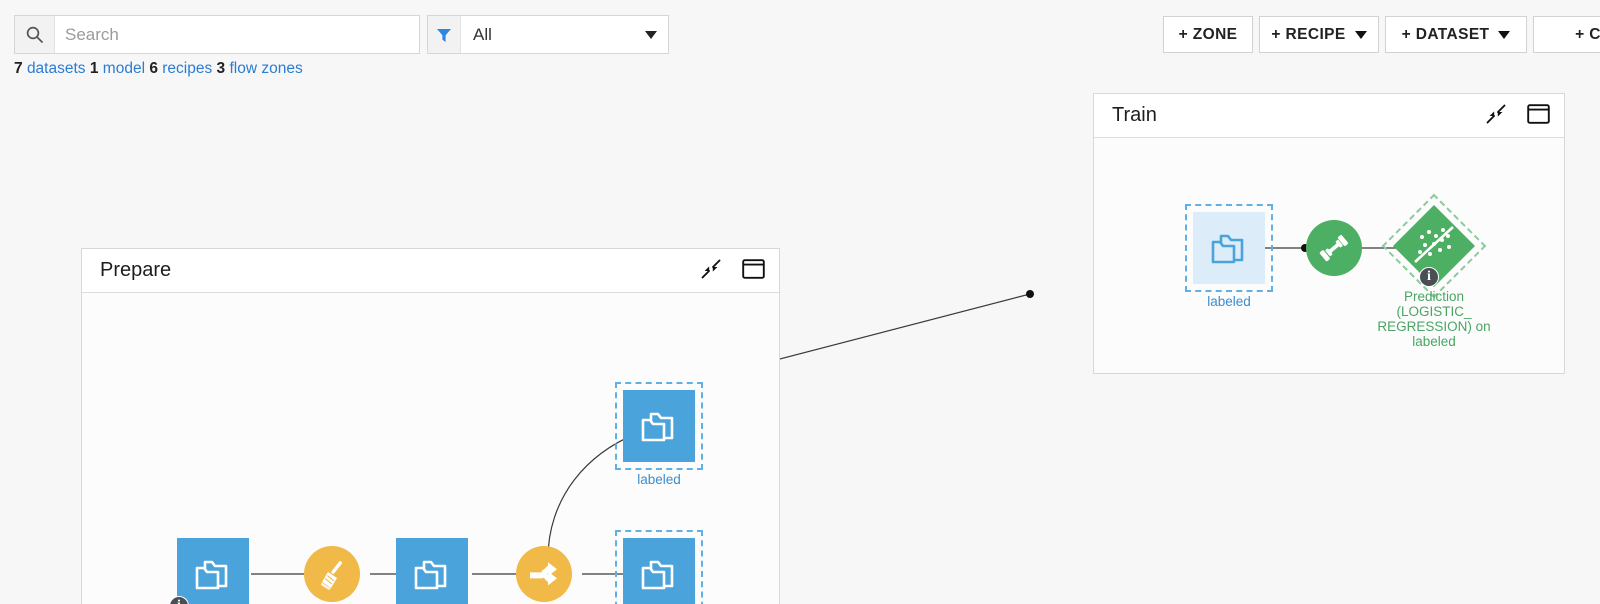 Image resolution: width=1600 pixels, height=604 pixels. I want to click on node-titanic-data: i titanic_data, so click(209, 571).